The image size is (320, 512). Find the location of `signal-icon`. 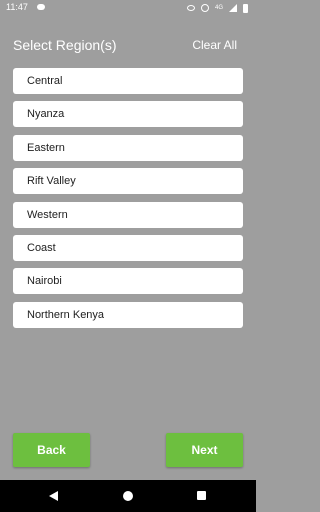

signal-icon is located at coordinates (233, 8).